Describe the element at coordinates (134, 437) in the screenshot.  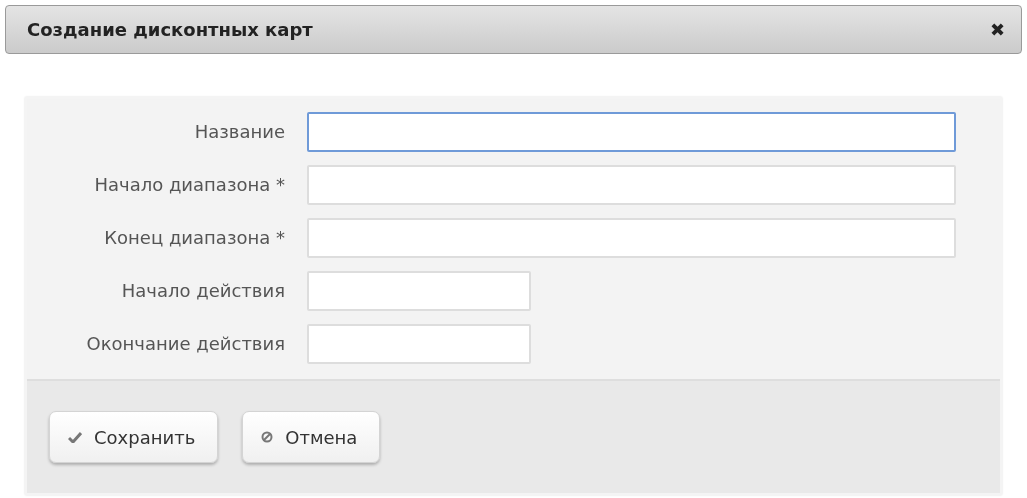
I see `save-button: Сохранить` at that location.